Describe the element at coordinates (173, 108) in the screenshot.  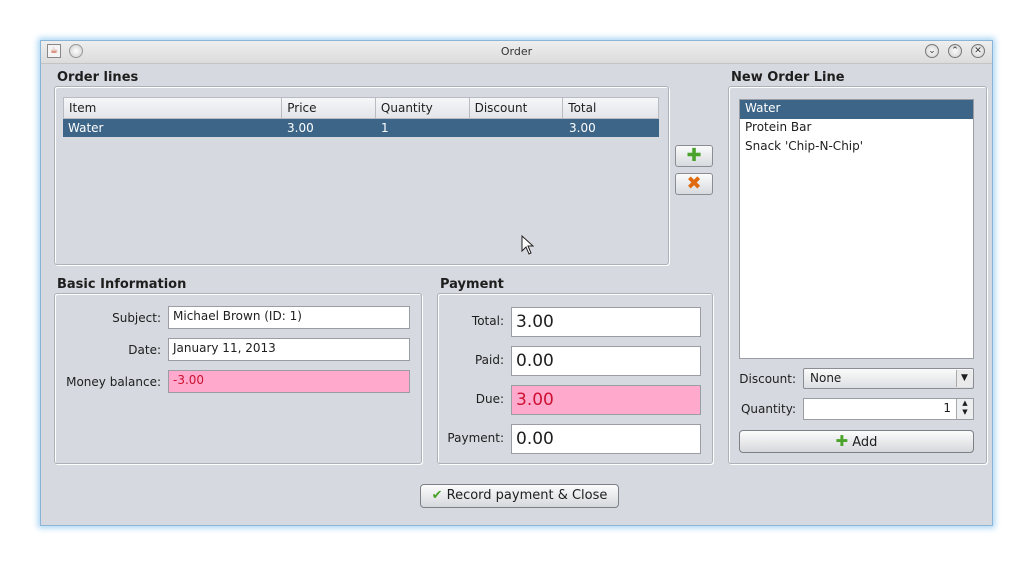
I see `column-header-item: Item` at that location.